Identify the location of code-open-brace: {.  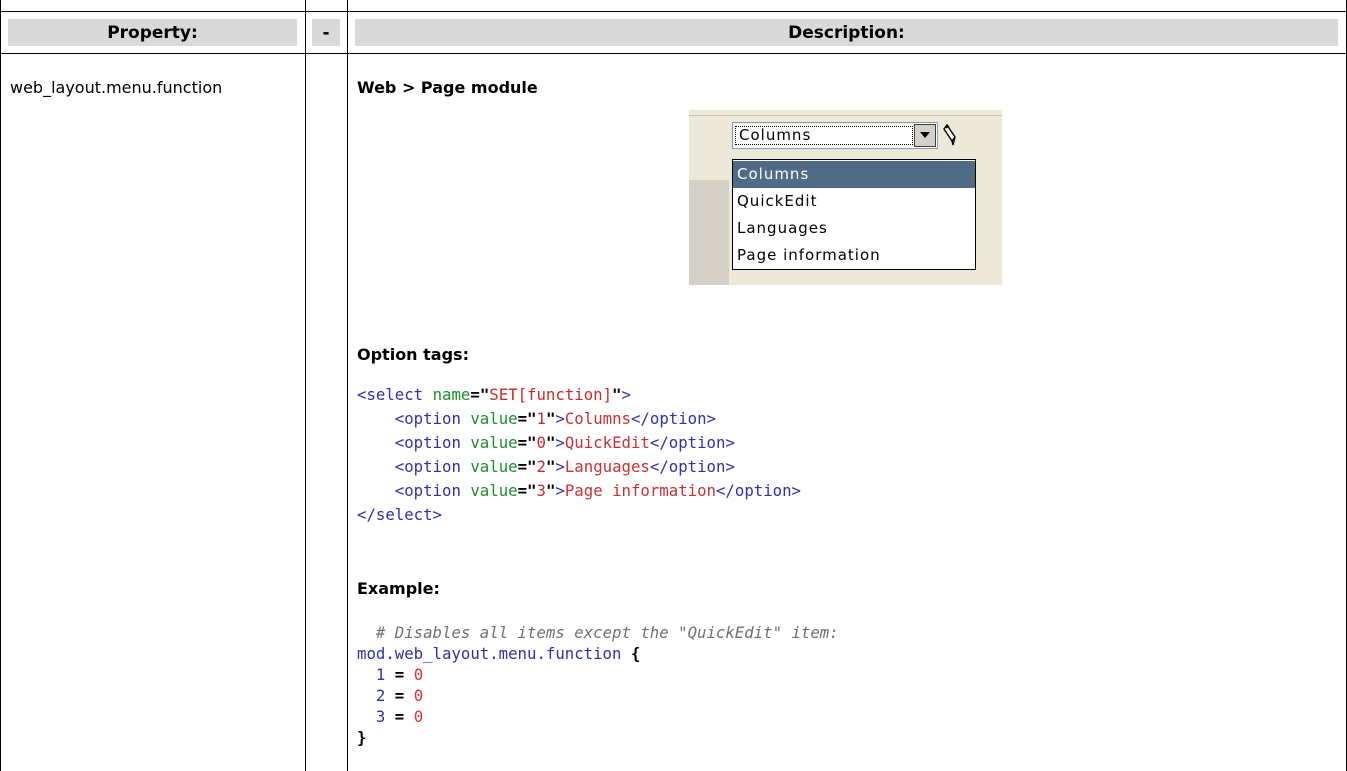
(635, 653).